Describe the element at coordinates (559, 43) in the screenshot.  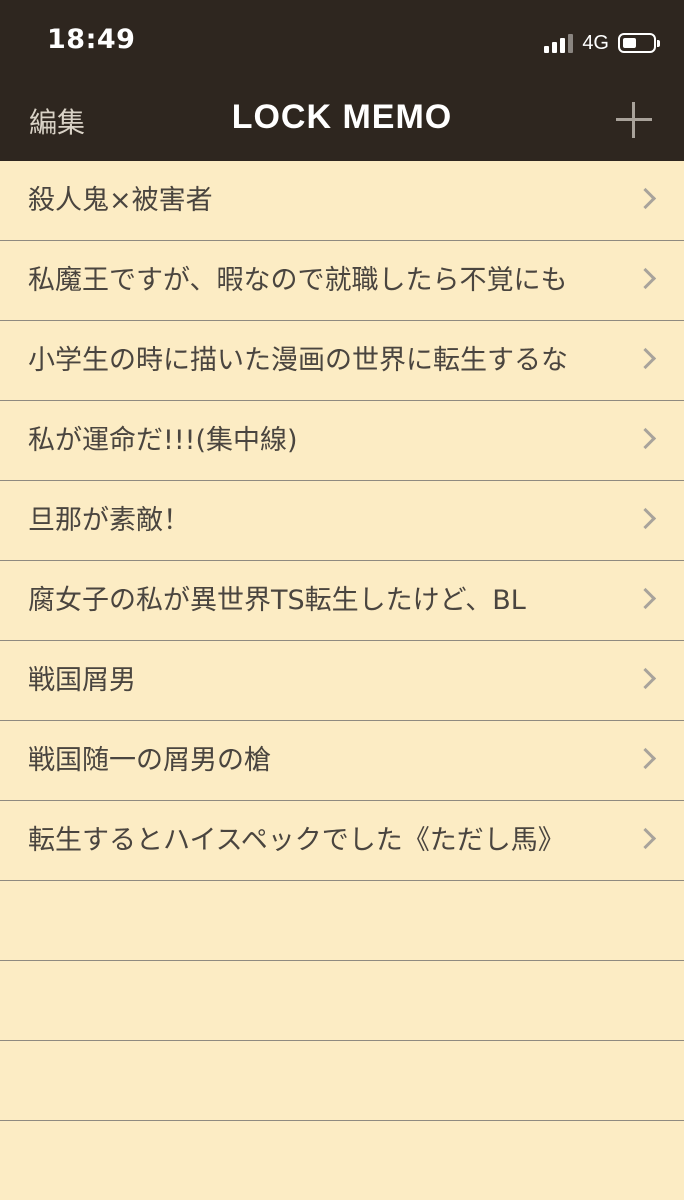
I see `signal-strength-icon` at that location.